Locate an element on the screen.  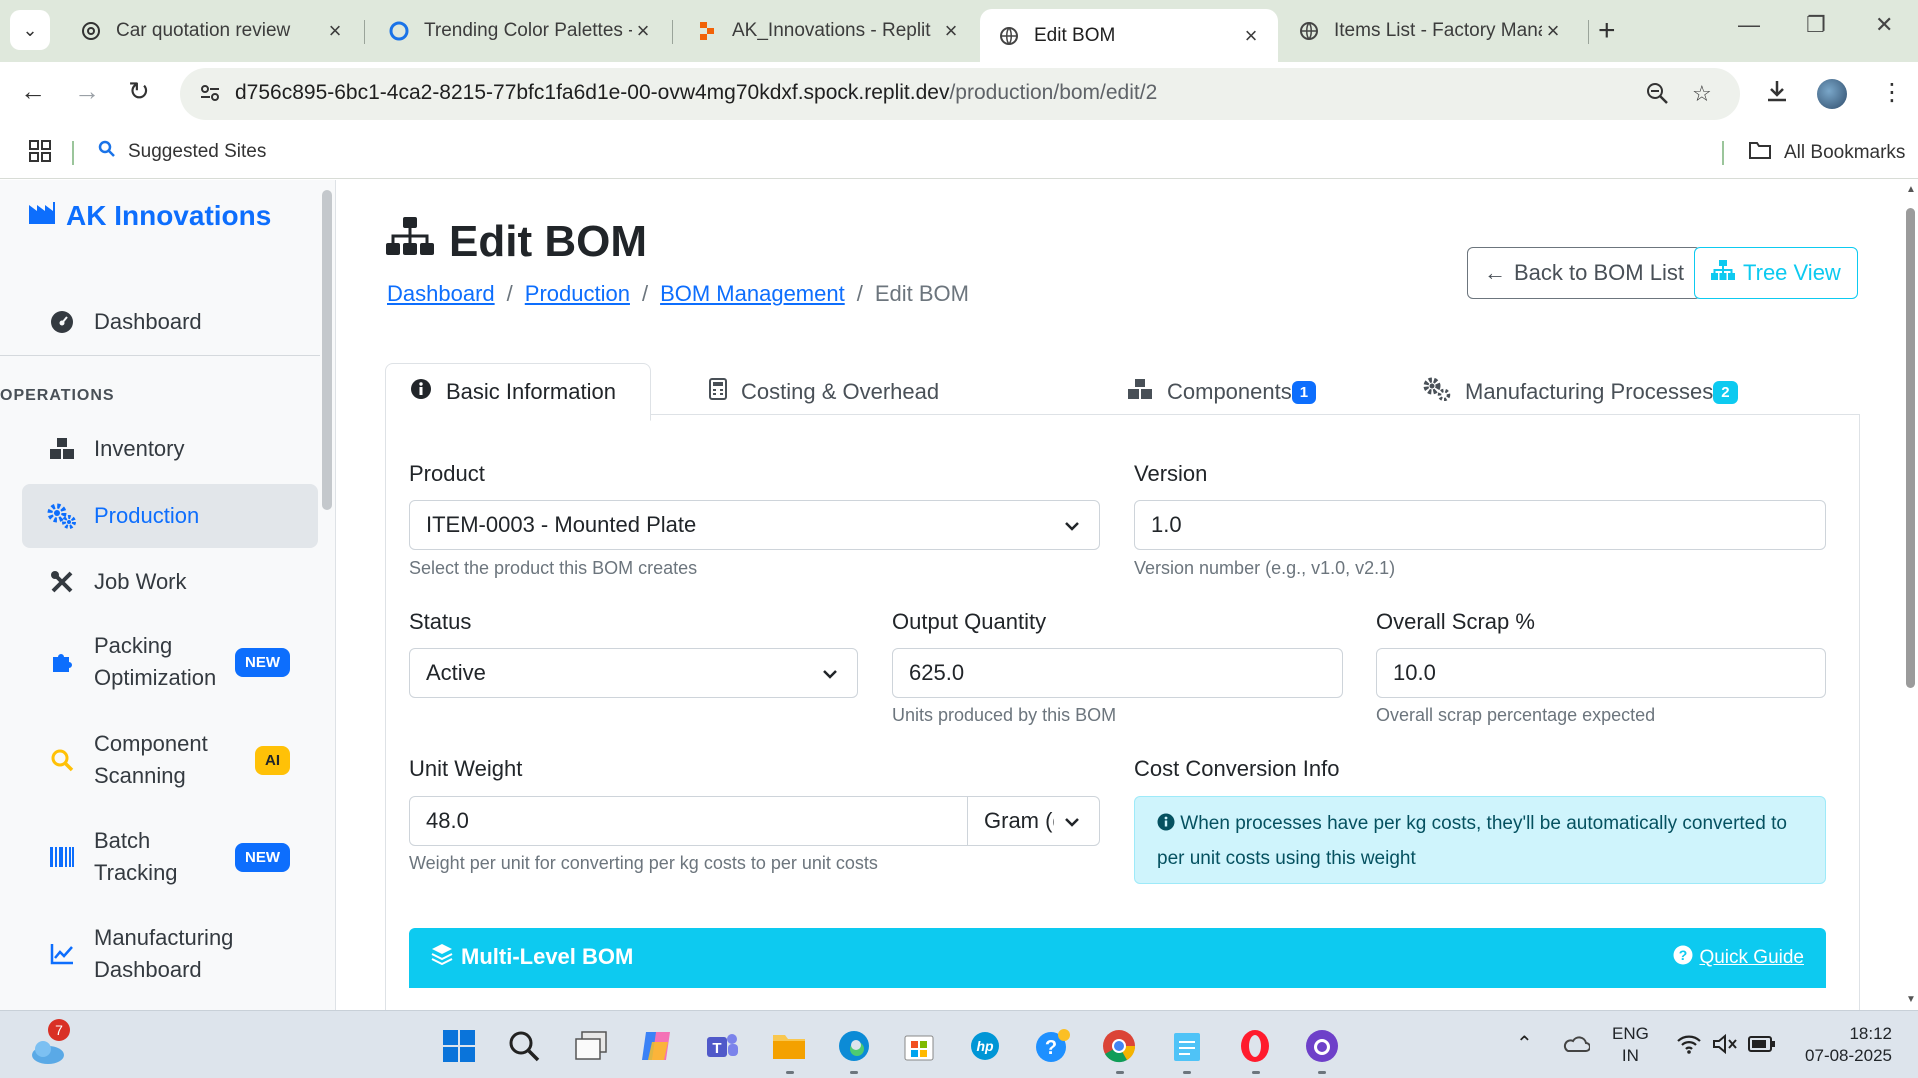
wifi-icon is located at coordinates (1689, 1046).